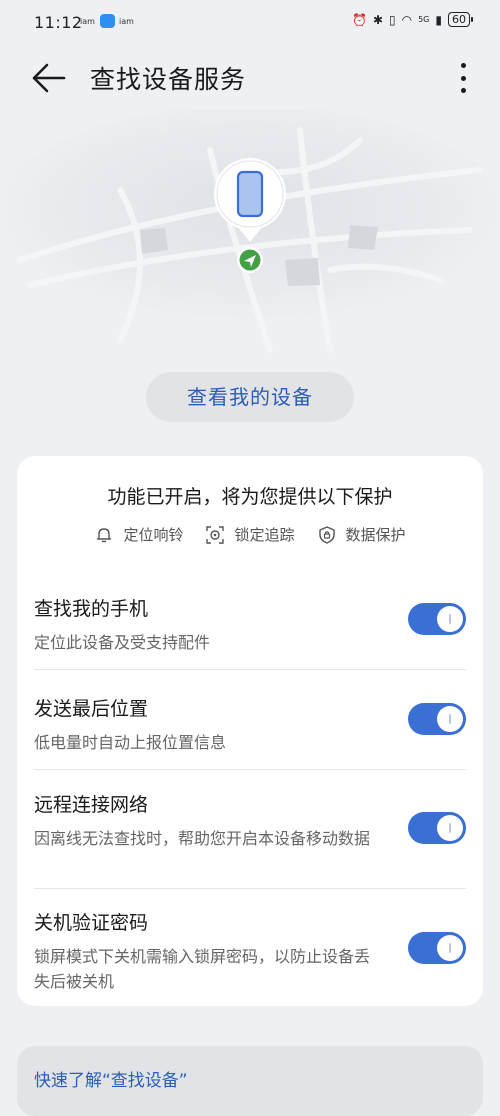 This screenshot has height=1116, width=500. I want to click on learn-more-card: 快速了解“查找设备”, so click(250, 1081).